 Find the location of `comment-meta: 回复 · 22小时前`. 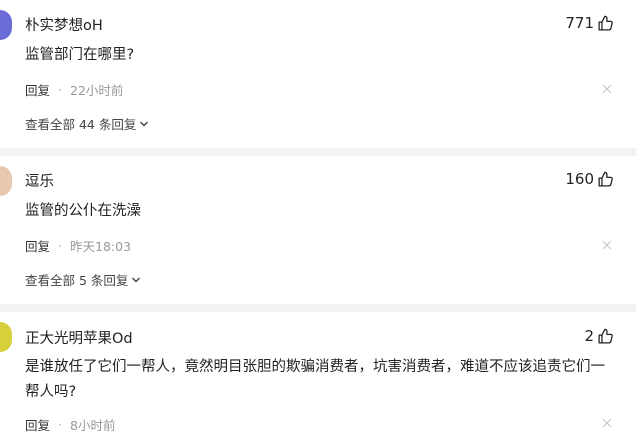

comment-meta: 回复 · 22小时前 is located at coordinates (74, 89).